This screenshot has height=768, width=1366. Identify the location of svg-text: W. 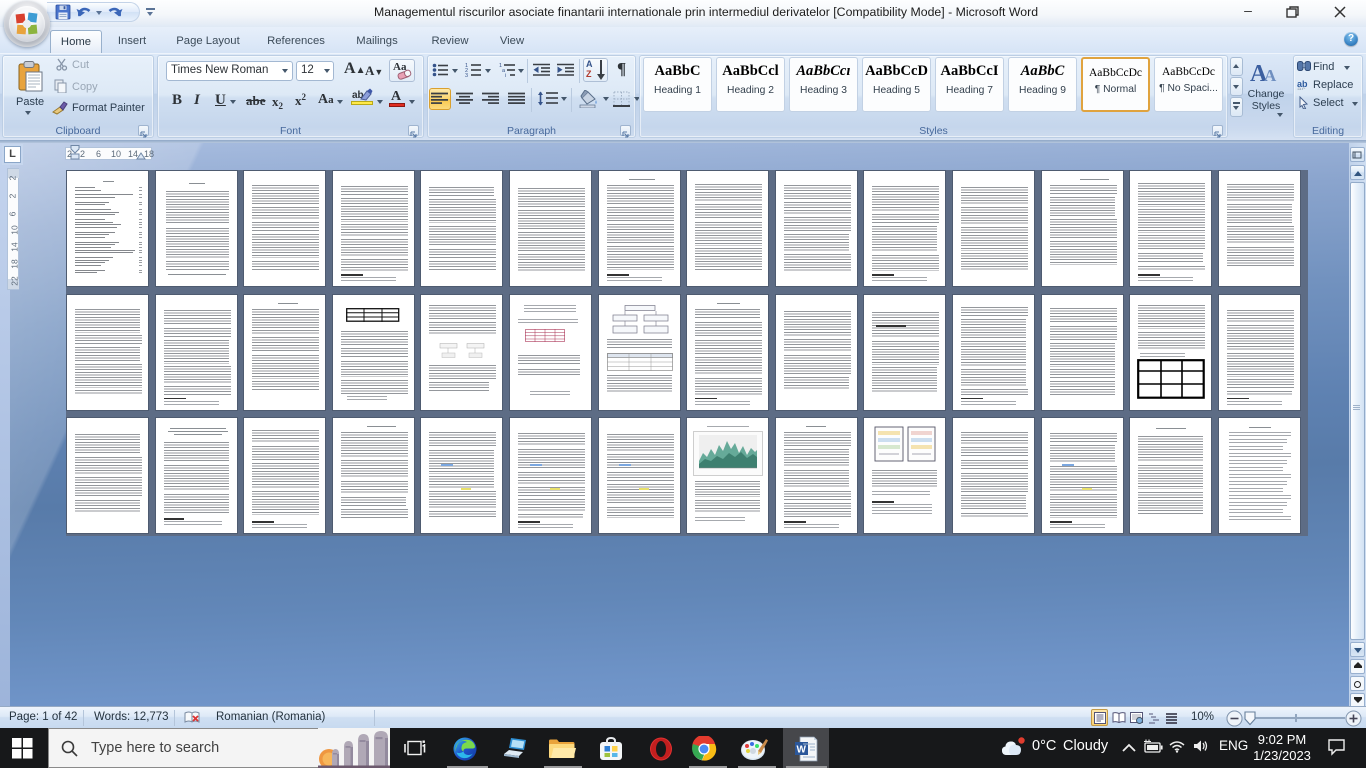
(802, 750).